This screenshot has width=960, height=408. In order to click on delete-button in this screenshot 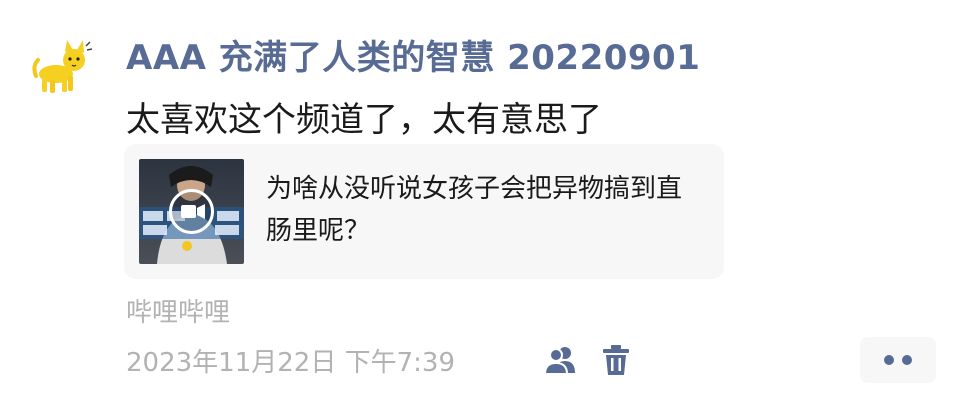, I will do `click(616, 360)`.